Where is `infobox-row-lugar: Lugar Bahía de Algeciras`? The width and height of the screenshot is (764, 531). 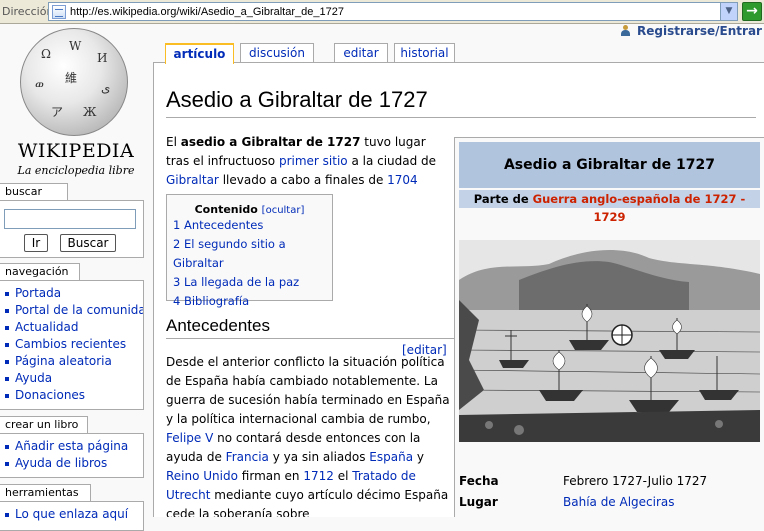
infobox-row-lugar: Lugar Bahía de Algeciras is located at coordinates (611, 502).